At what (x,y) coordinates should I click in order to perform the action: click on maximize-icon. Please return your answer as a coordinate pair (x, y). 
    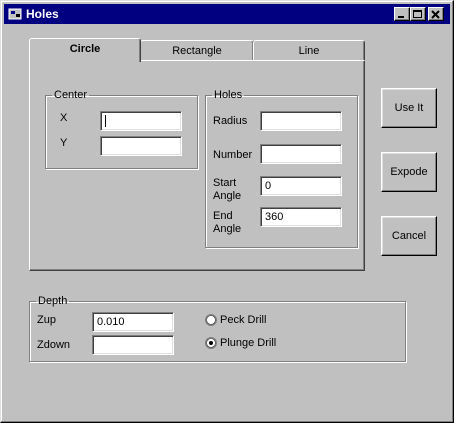
    Looking at the image, I should click on (417, 14).